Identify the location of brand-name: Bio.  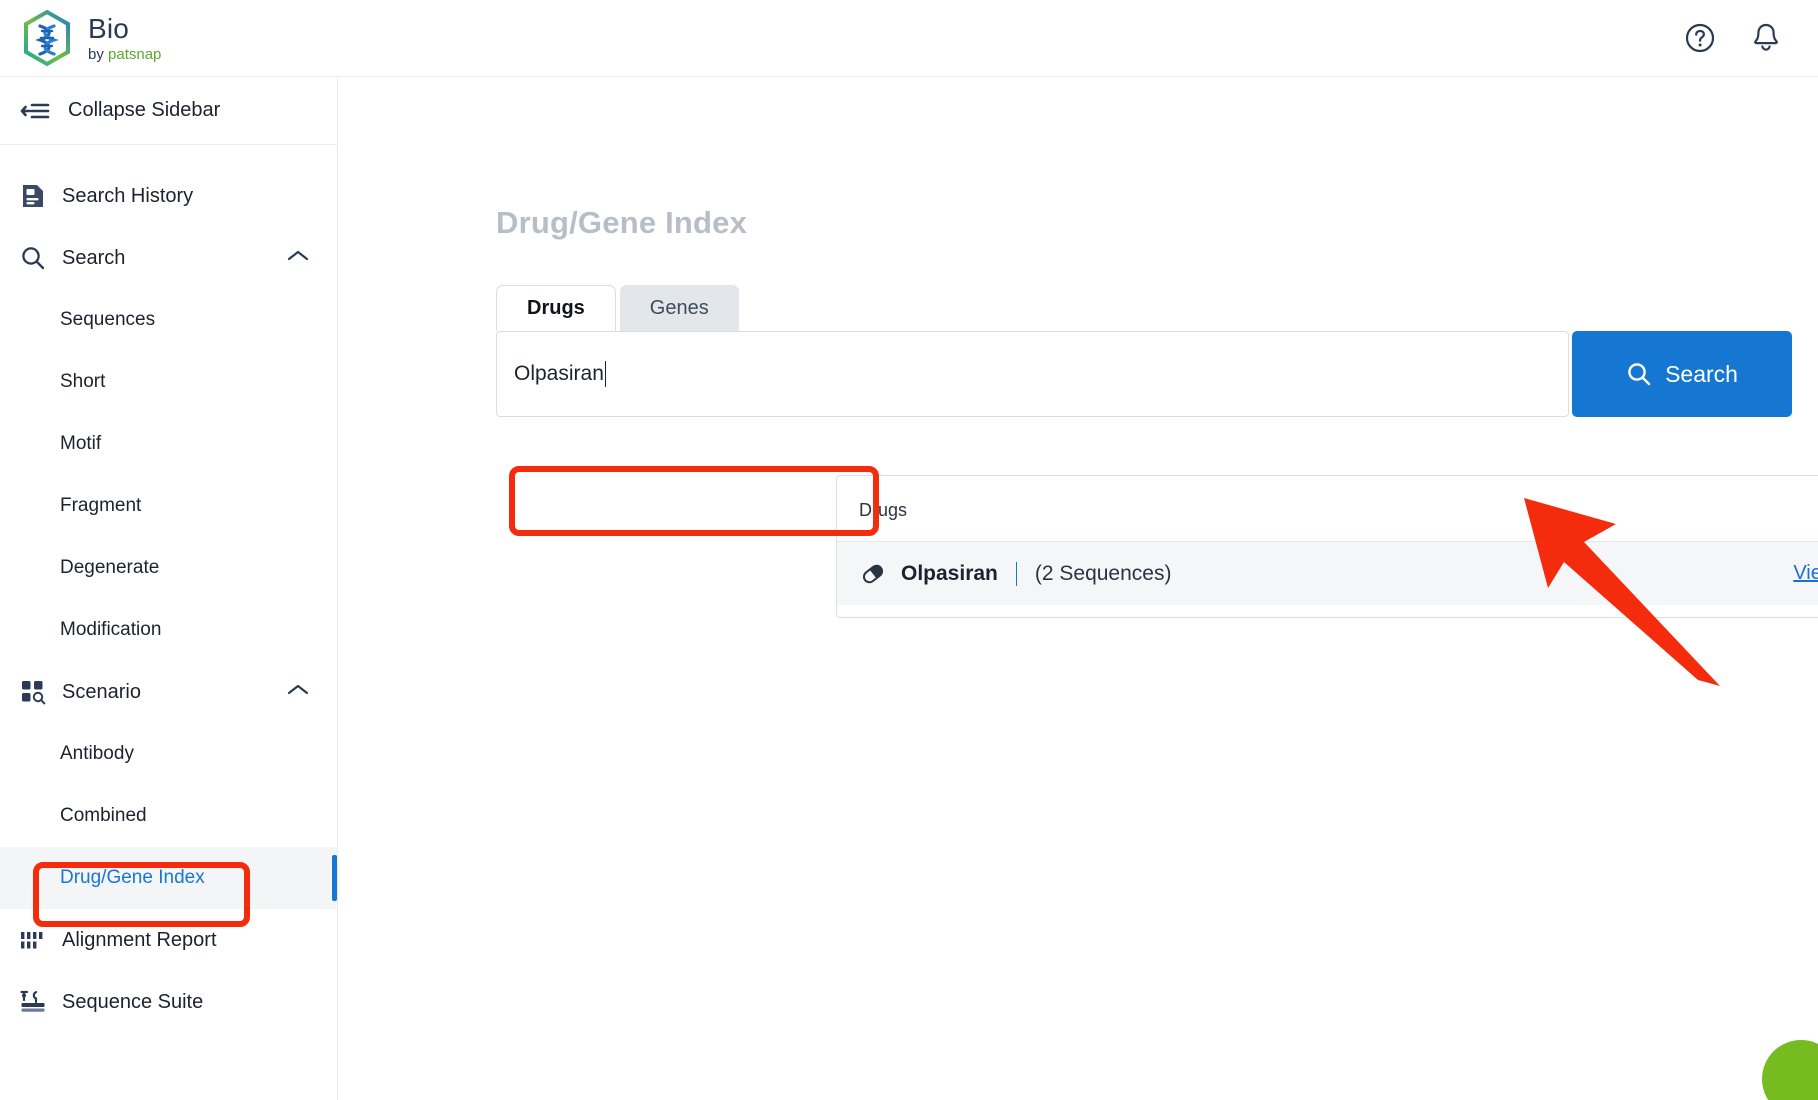
(109, 28).